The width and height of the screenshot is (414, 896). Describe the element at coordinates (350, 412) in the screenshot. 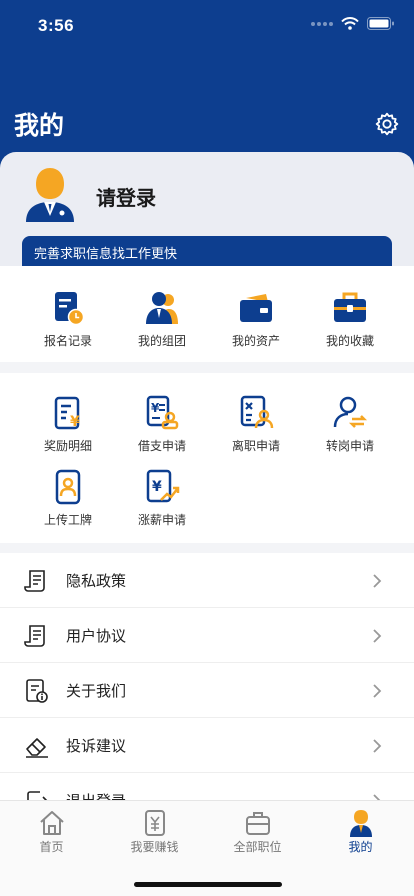

I see `transfer-icon` at that location.